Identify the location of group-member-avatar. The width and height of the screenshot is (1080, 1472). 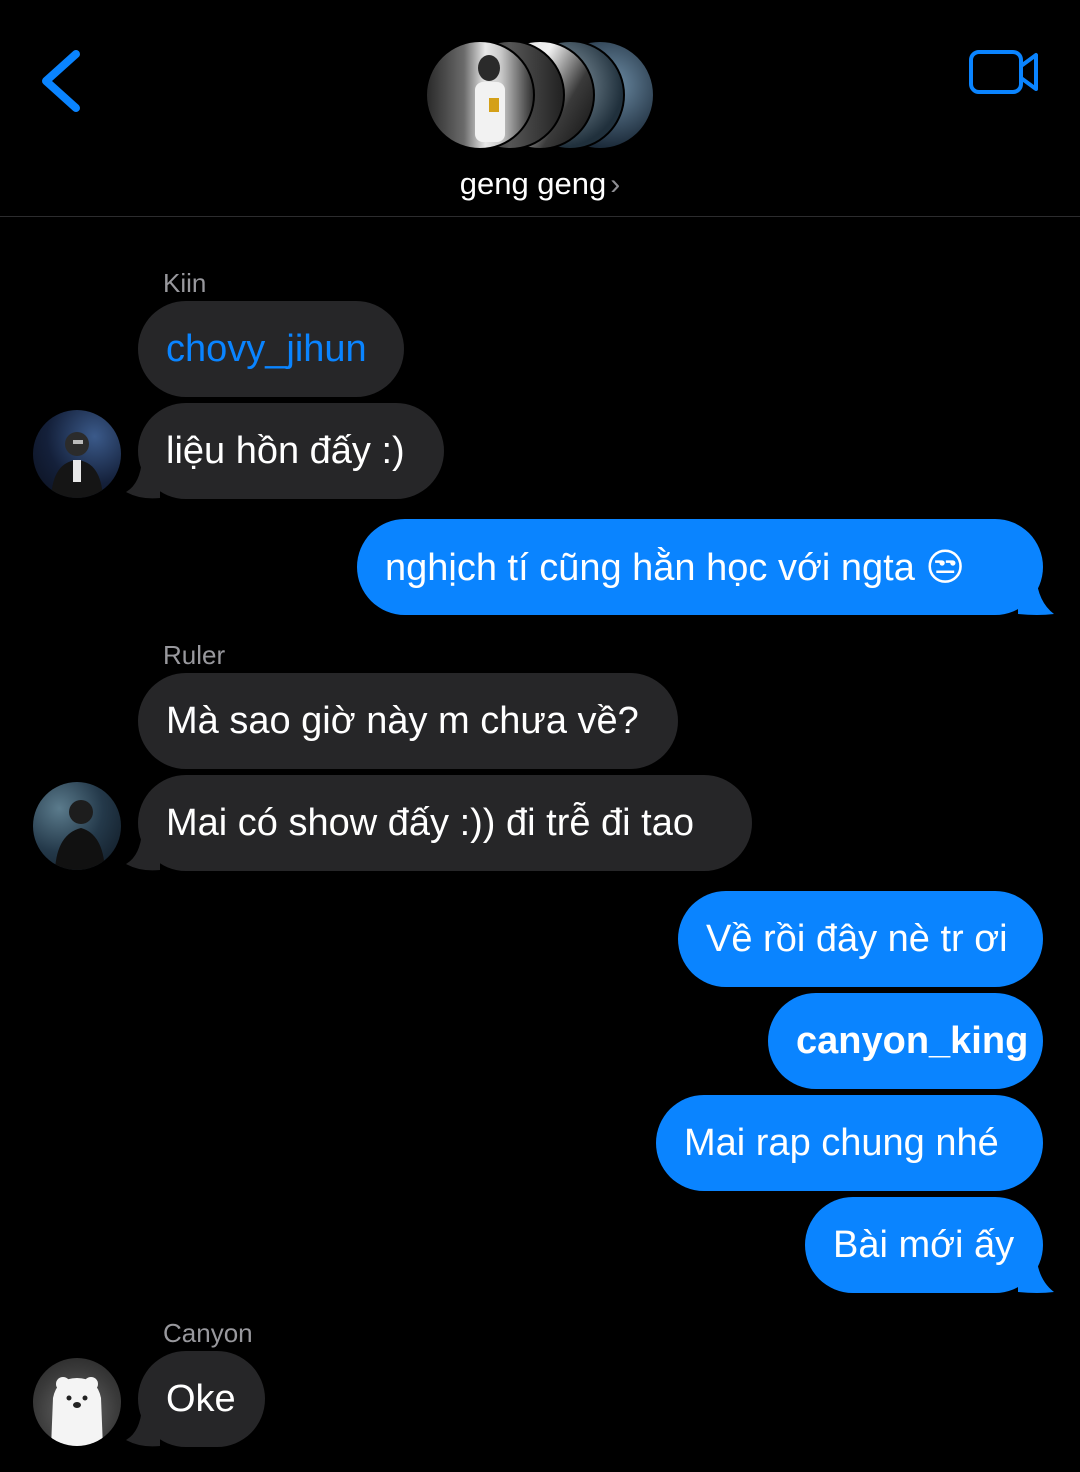
(480, 95).